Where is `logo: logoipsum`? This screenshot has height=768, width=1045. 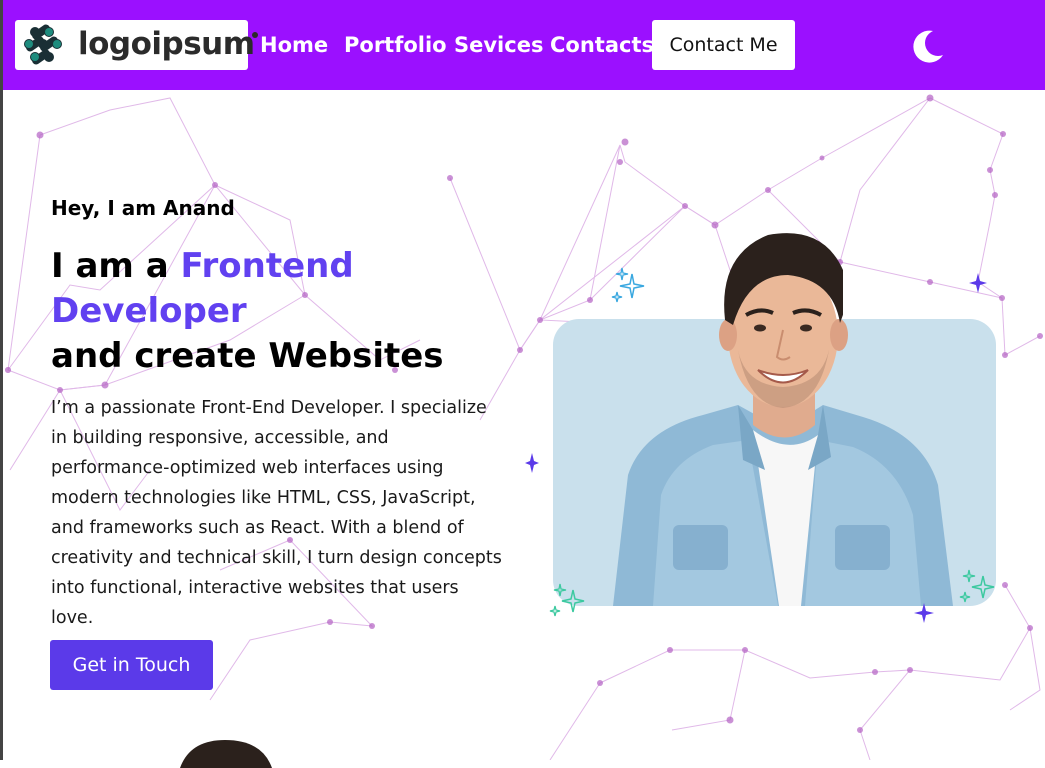
logo: logoipsum is located at coordinates (136, 45).